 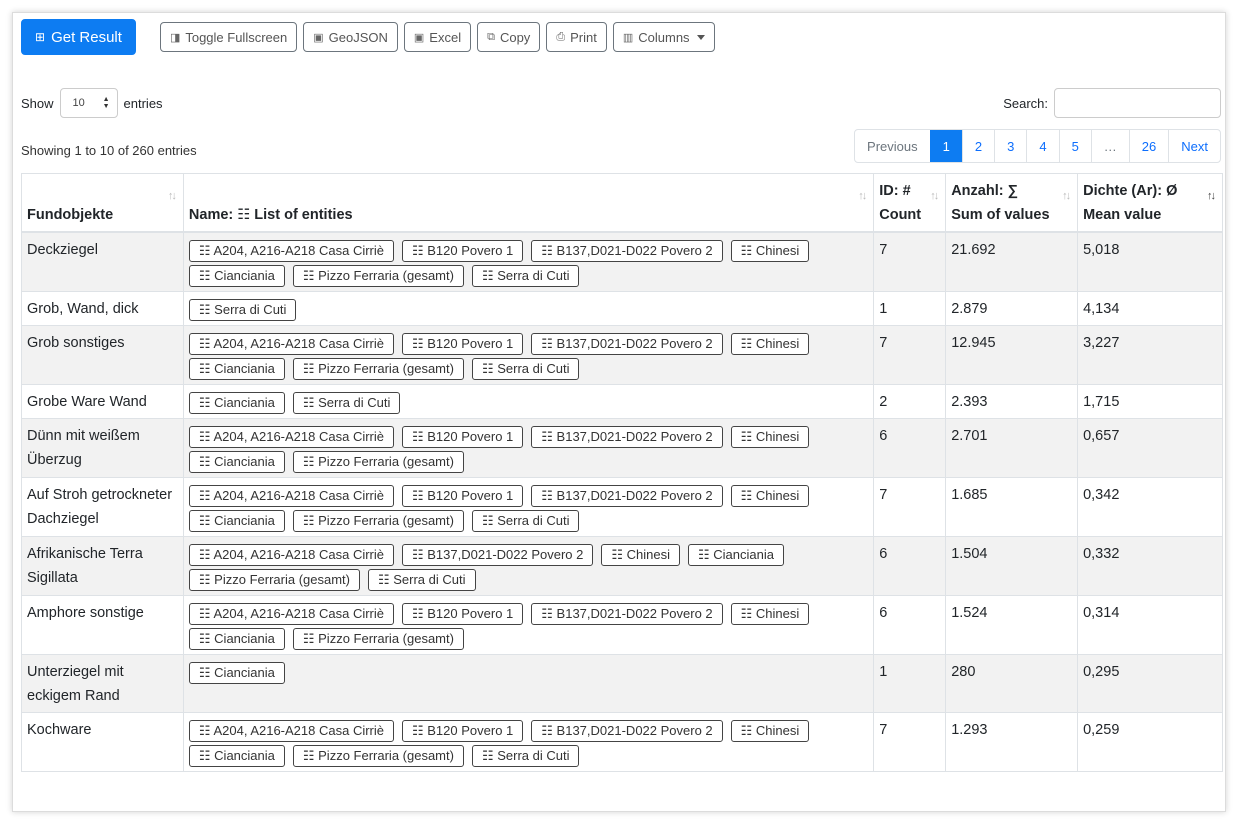 What do you see at coordinates (1025, 103) in the screenshot?
I see `search-label: Search:` at bounding box center [1025, 103].